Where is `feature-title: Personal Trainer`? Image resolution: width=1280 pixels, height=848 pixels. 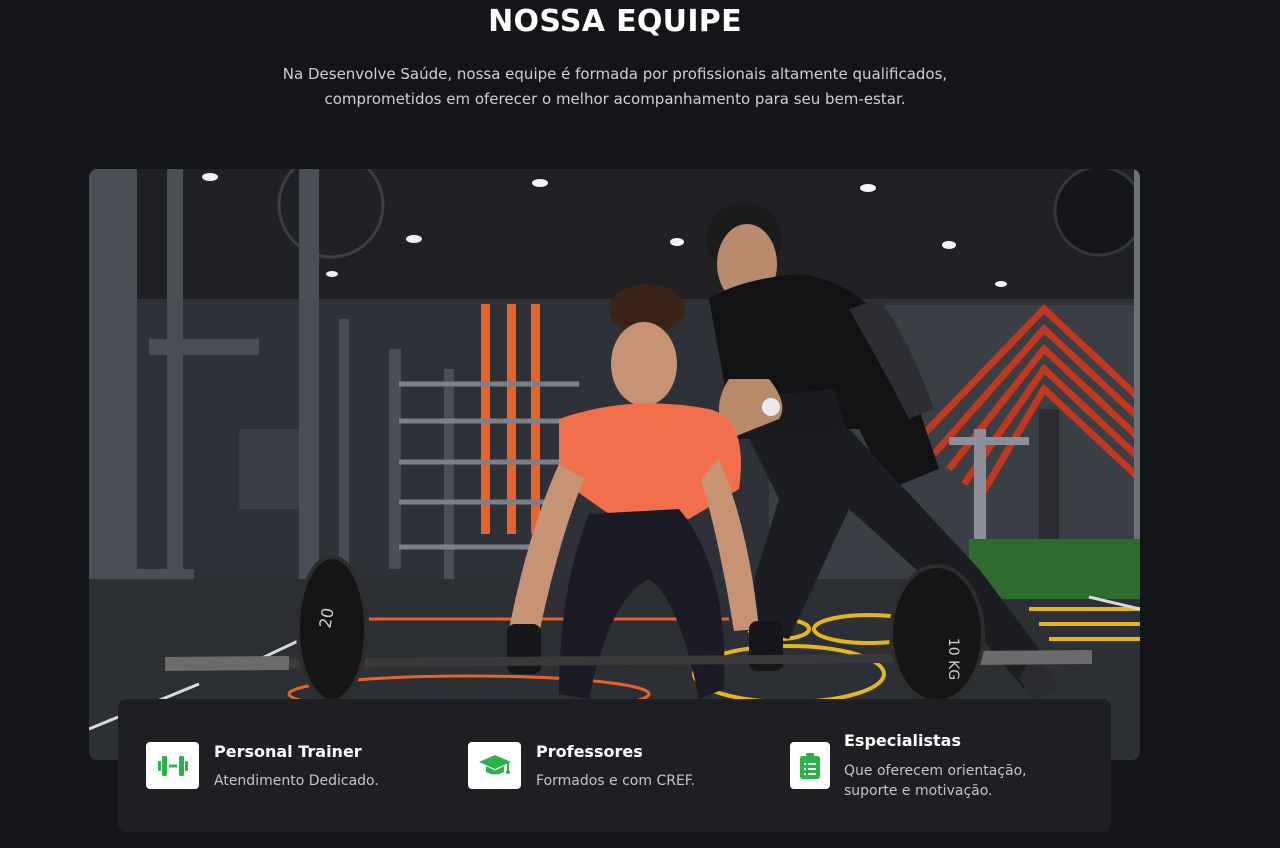 feature-title: Personal Trainer is located at coordinates (288, 751).